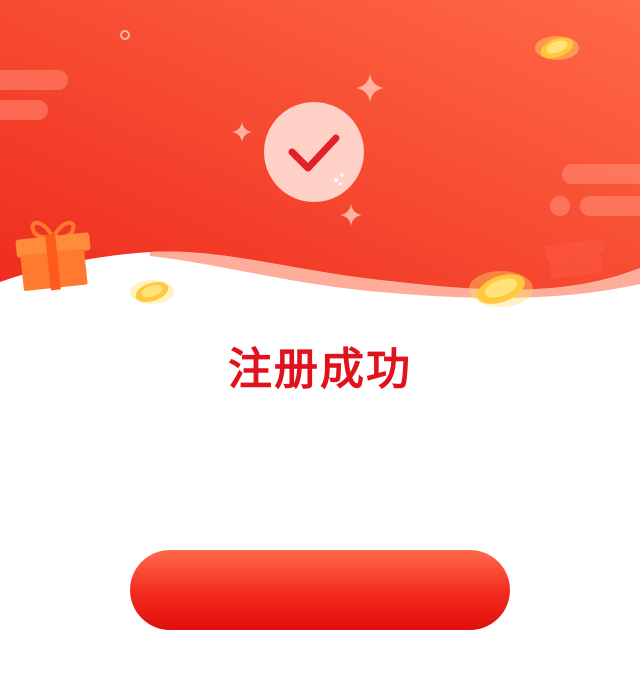 The image size is (640, 680). I want to click on ring-decoration-icon, so click(125, 35).